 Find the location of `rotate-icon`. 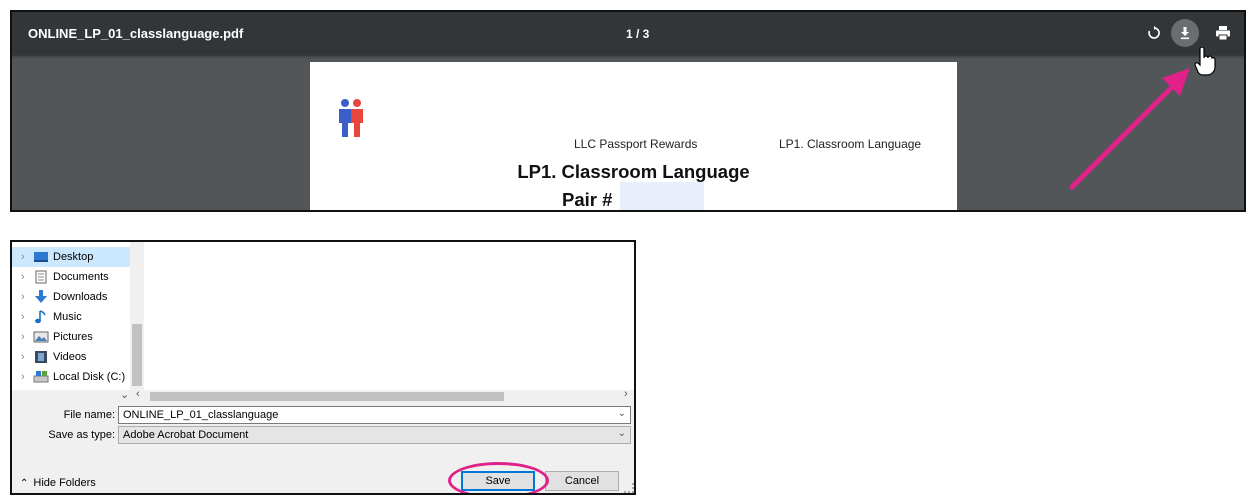

rotate-icon is located at coordinates (1154, 33).